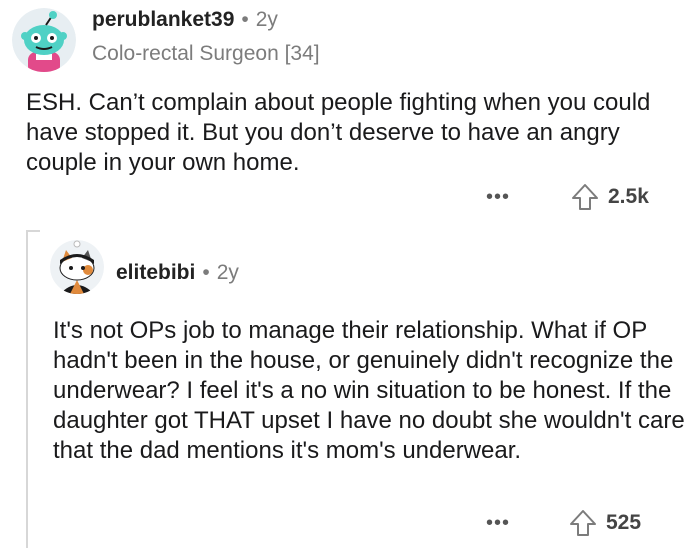 The height and width of the screenshot is (548, 700). Describe the element at coordinates (624, 522) in the screenshot. I see `upvote-count: 525` at that location.